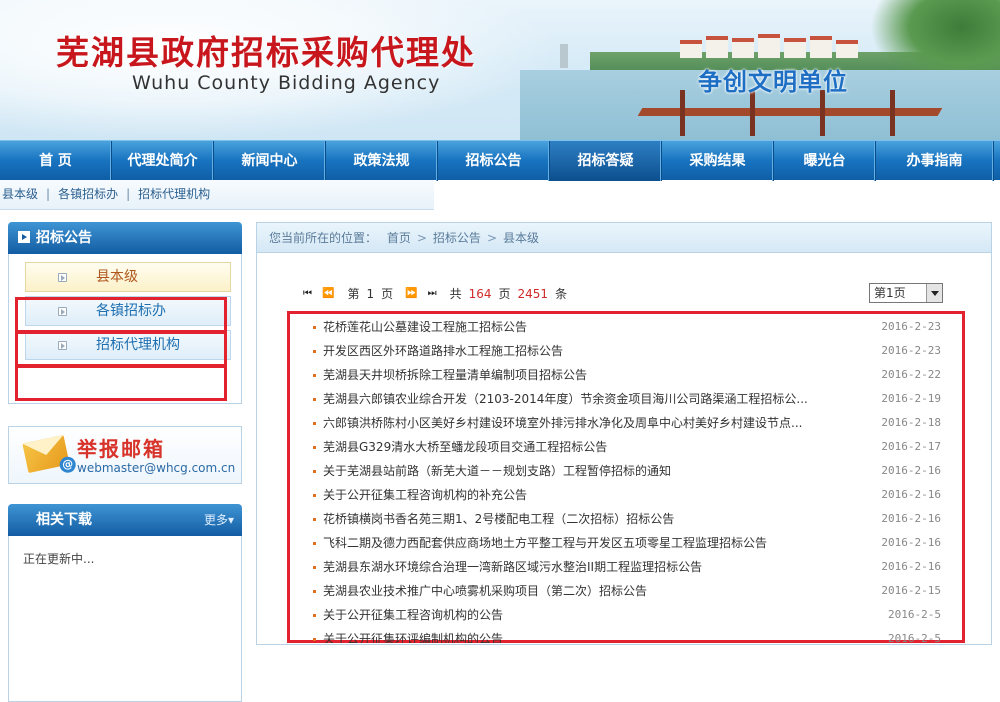 The width and height of the screenshot is (1000, 702). Describe the element at coordinates (411, 293) in the screenshot. I see `next-page-icon: ⏩` at that location.